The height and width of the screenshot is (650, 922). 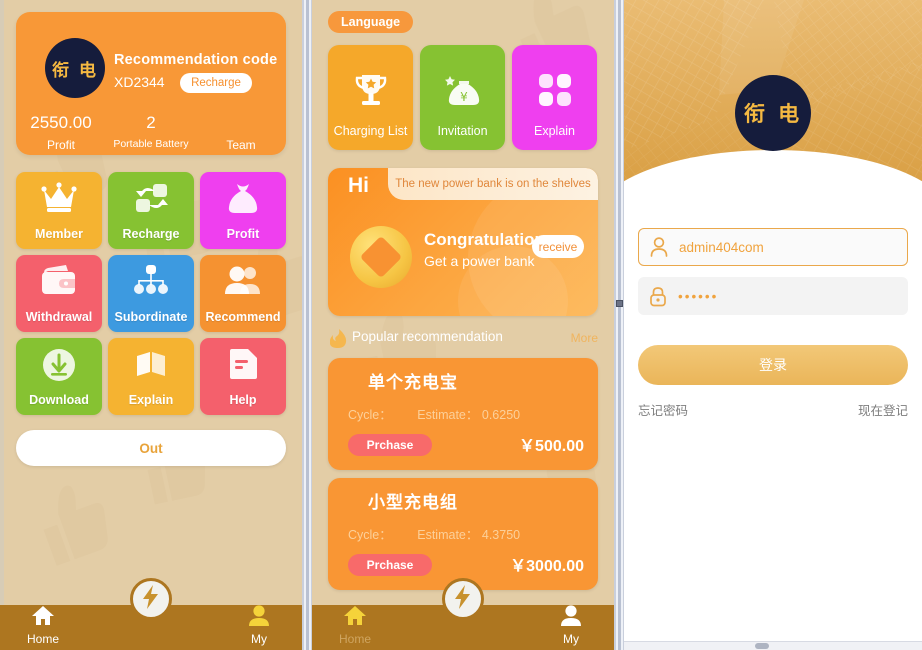 I want to click on stat-team-label: Team, so click(x=241, y=145).